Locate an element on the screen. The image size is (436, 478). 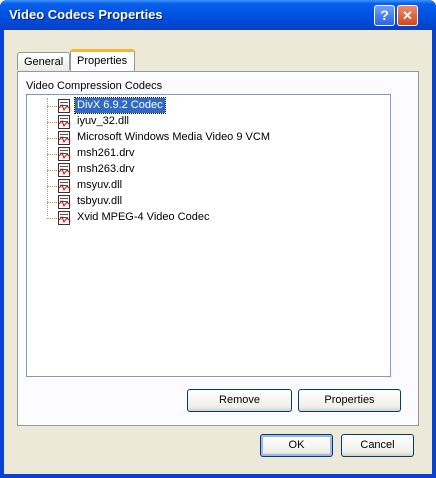
codec-item-label: DivX 6.9.2 Codec is located at coordinates (120, 105).